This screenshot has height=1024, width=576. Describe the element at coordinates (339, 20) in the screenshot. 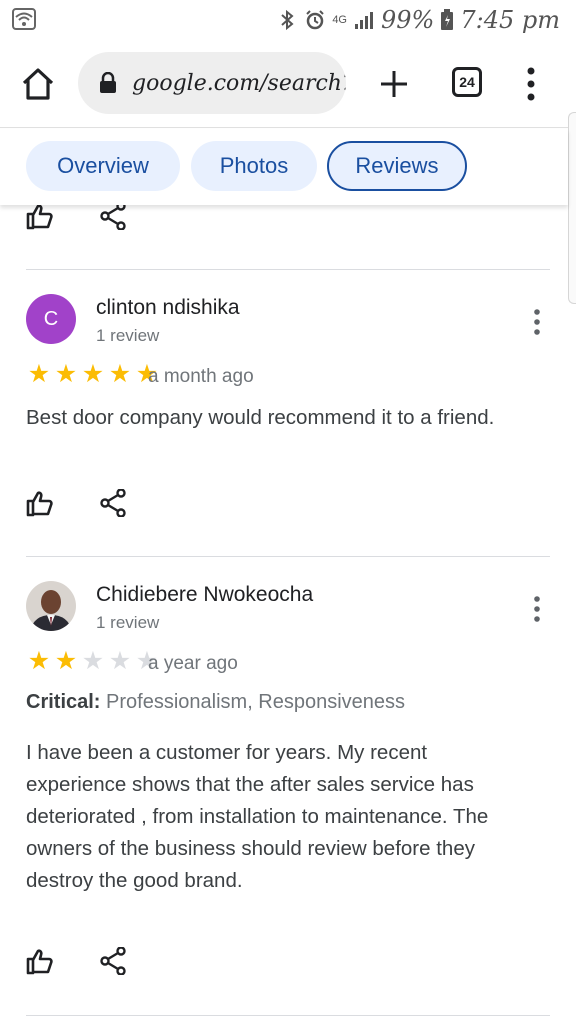

I see `network-type: 4G` at that location.